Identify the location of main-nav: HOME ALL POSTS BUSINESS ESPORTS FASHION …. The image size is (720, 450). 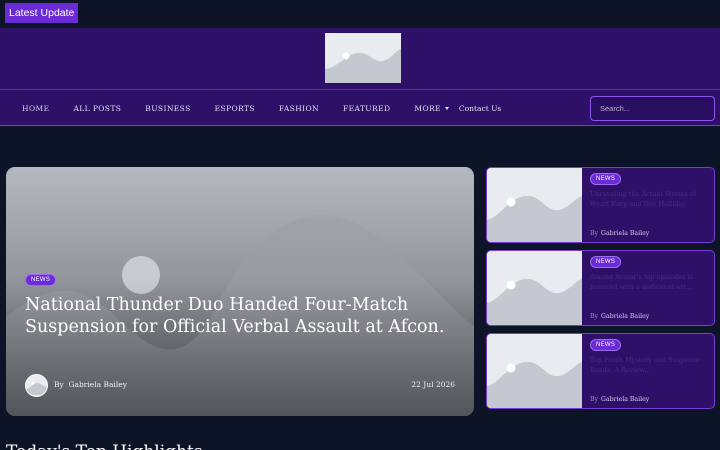
(273, 108).